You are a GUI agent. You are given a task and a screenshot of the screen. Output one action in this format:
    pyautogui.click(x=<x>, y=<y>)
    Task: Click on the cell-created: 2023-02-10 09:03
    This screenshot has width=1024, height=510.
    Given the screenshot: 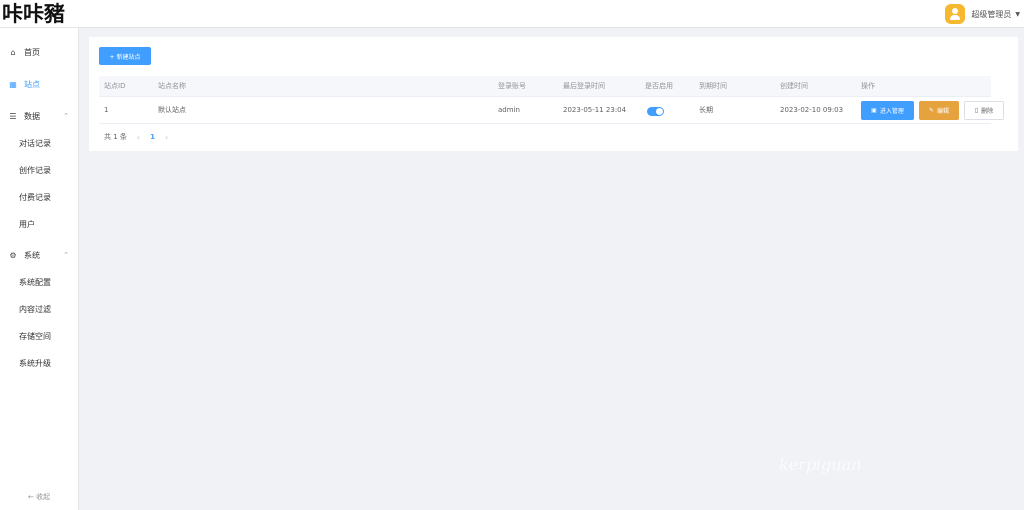 What is the action you would take?
    pyautogui.click(x=812, y=110)
    